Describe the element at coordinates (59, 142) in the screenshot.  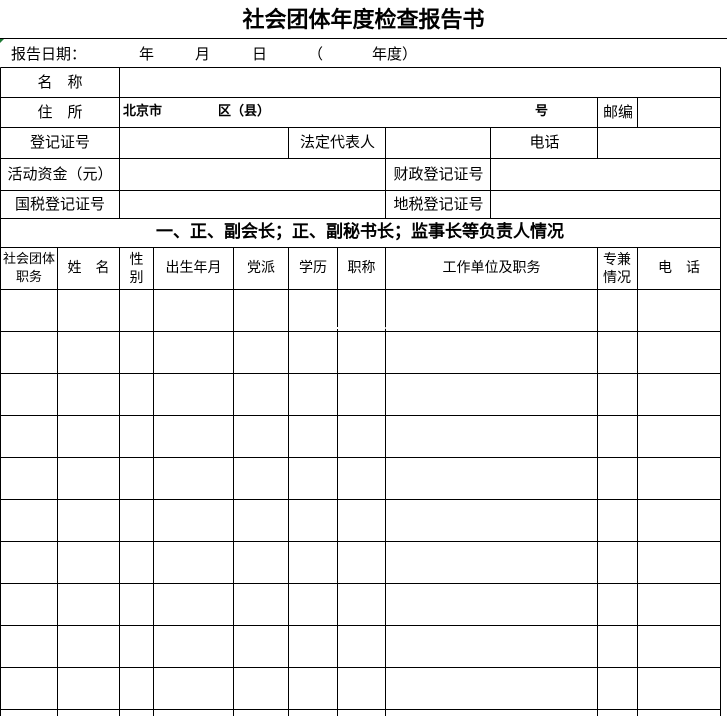
I see `reg-no-label: 登记证号` at that location.